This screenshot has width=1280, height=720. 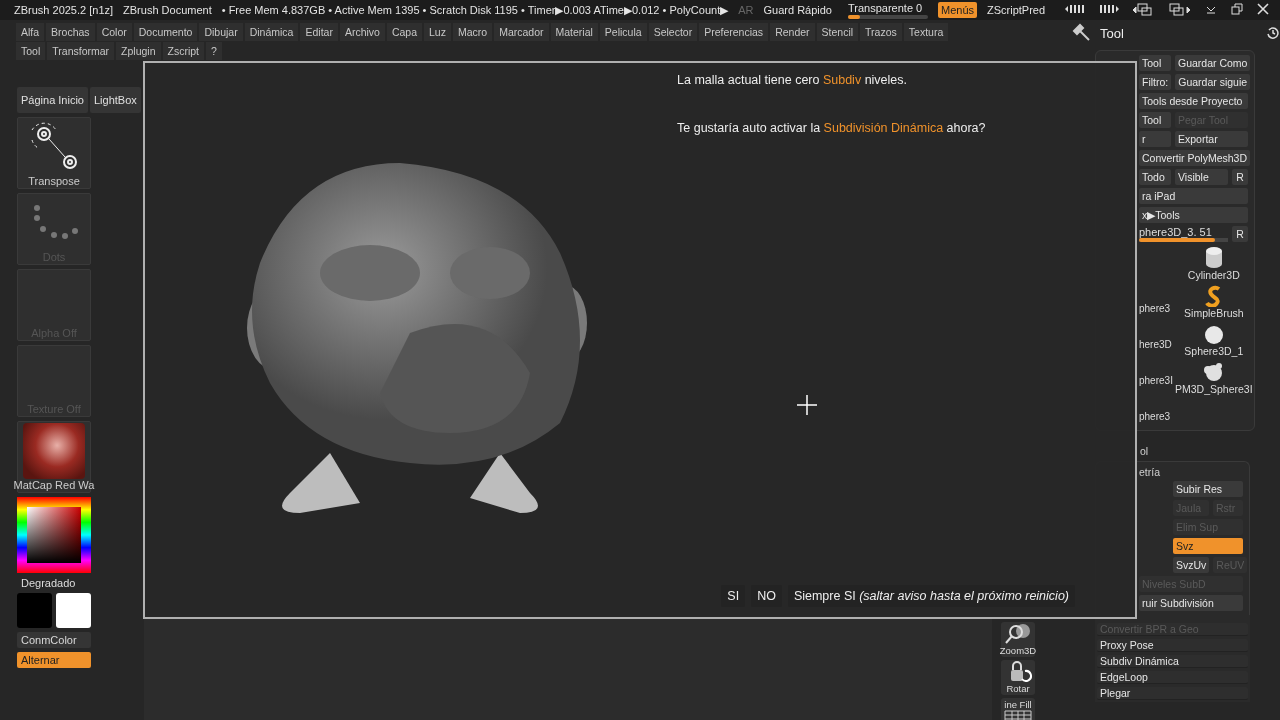 What do you see at coordinates (1112, 33) in the screenshot?
I see `panel-title: Tool` at bounding box center [1112, 33].